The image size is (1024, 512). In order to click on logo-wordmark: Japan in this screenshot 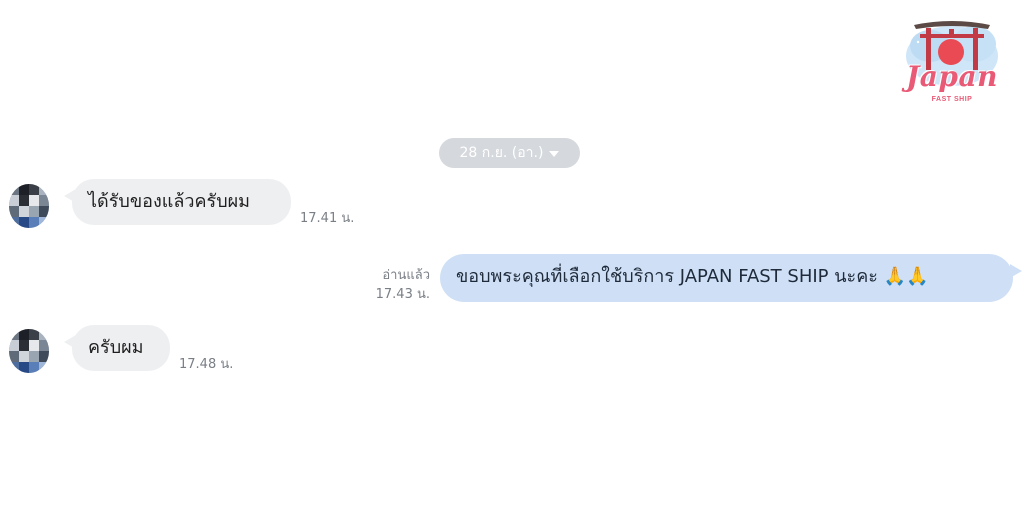, I will do `click(952, 76)`.